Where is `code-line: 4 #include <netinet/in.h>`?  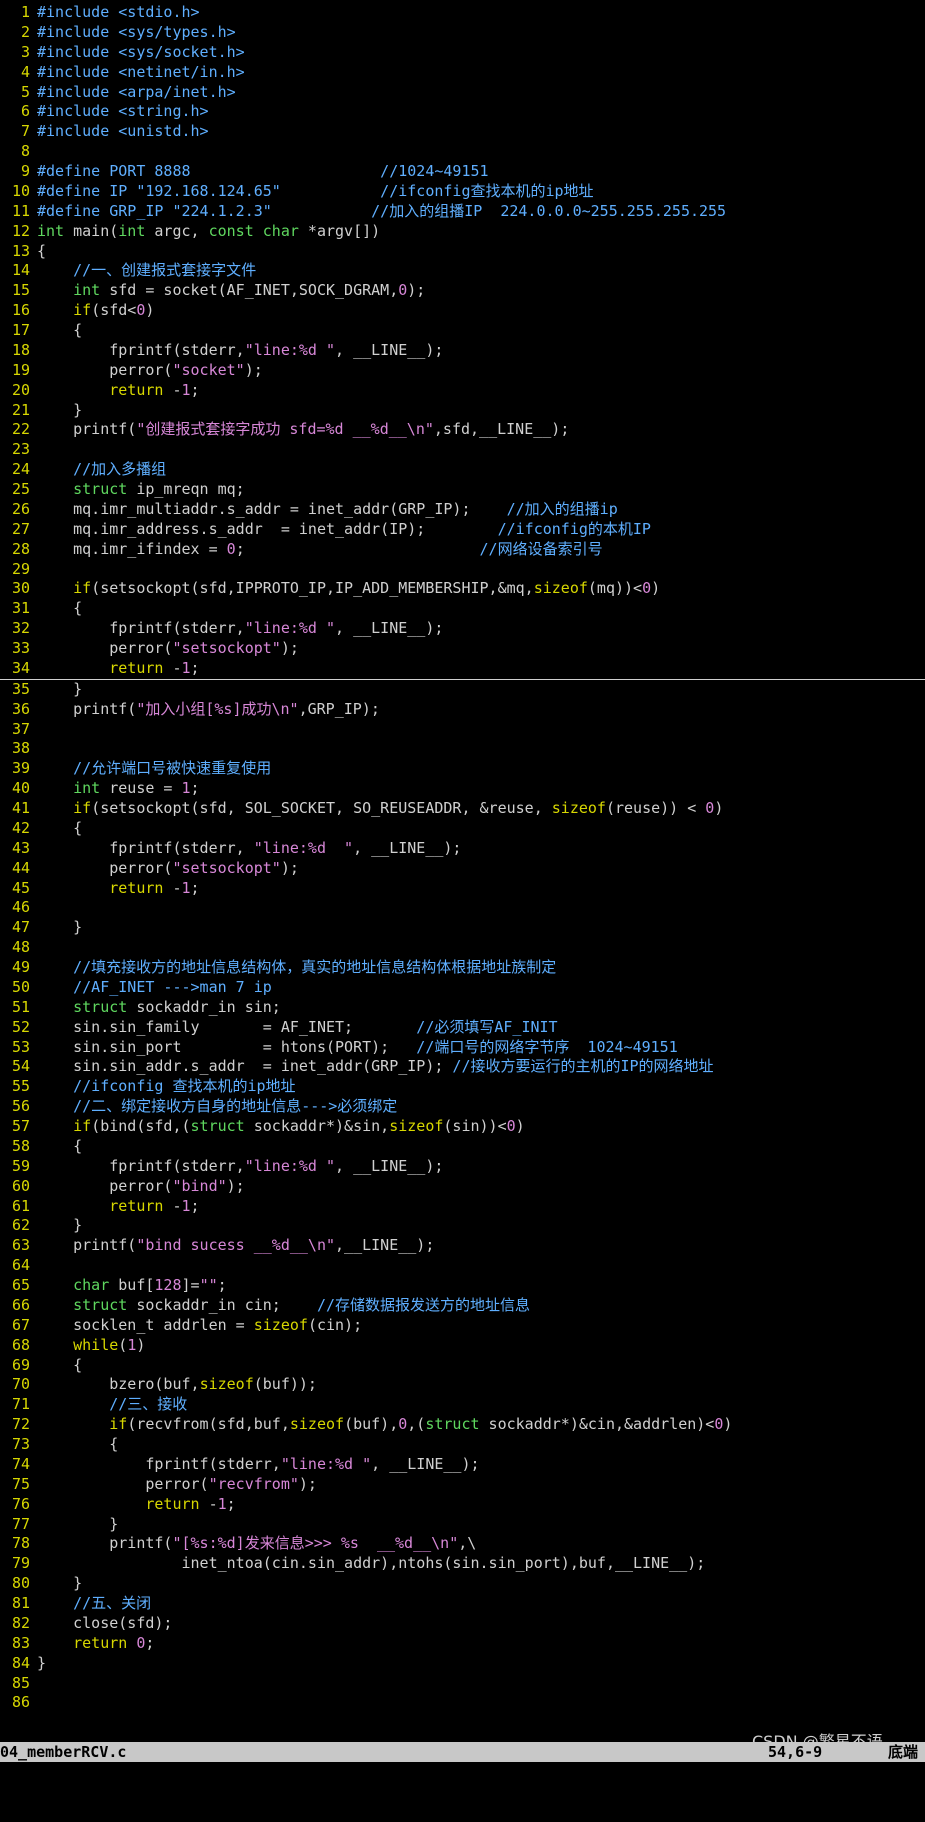
code-line: 4 #include <netinet/in.h> is located at coordinates (462, 73).